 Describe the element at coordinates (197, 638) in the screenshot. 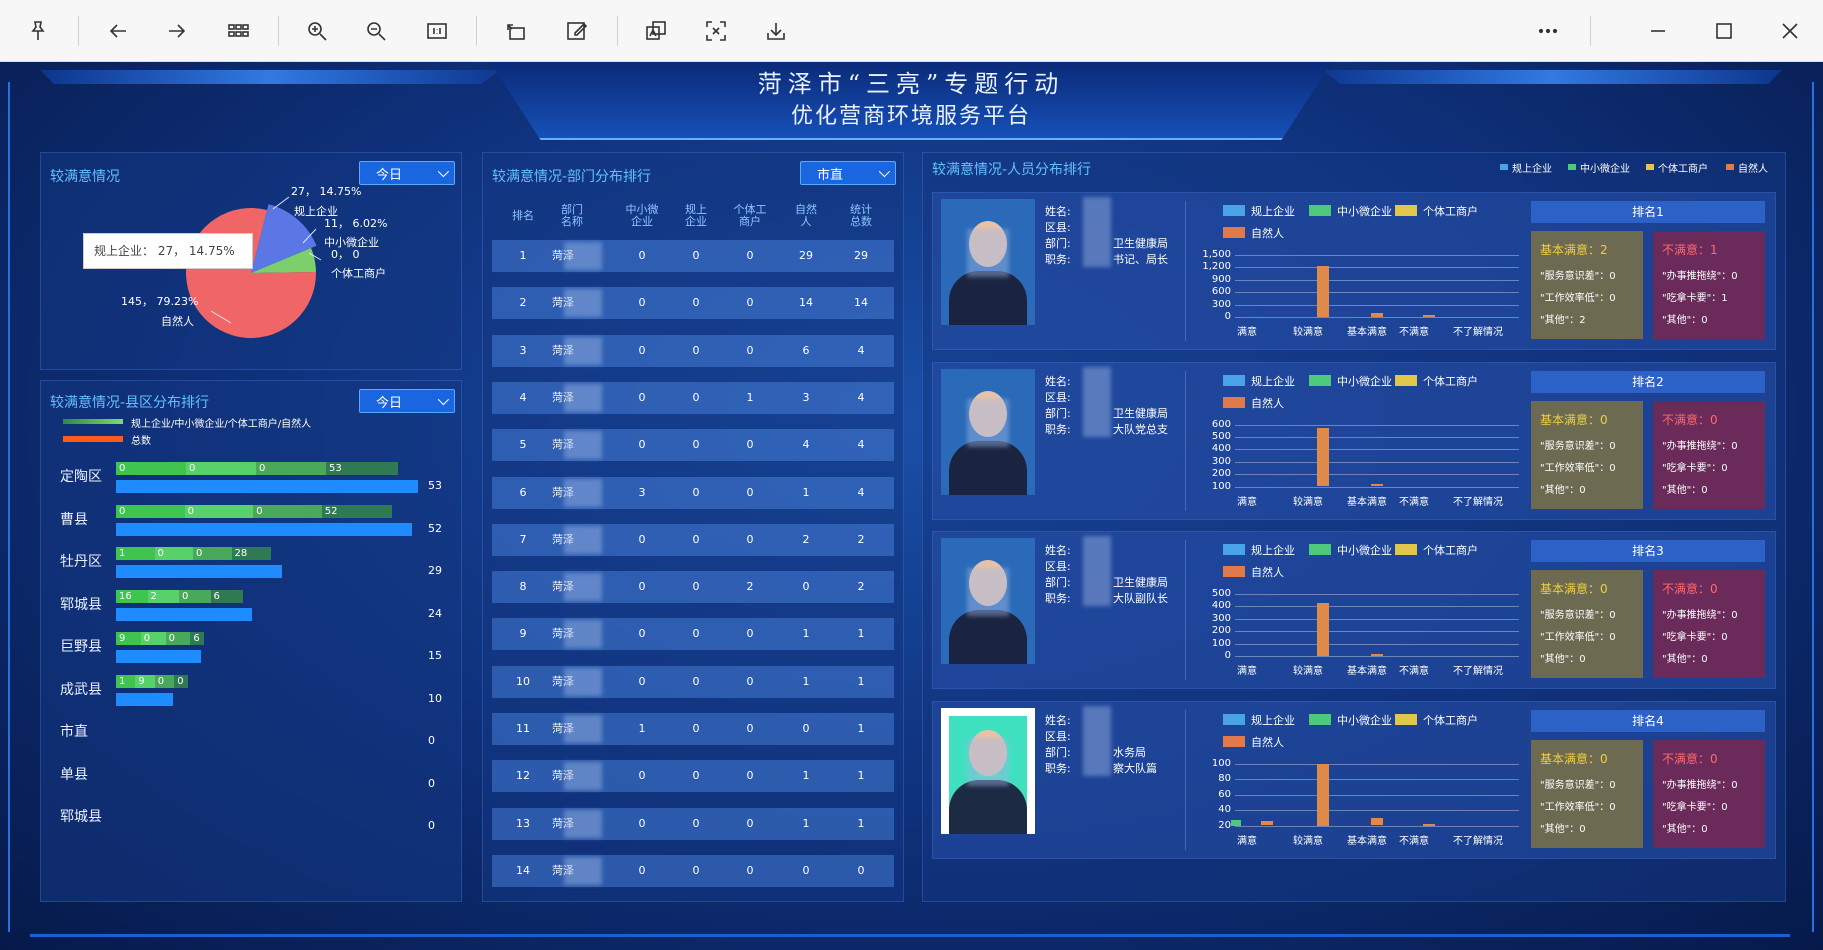

I see `county-segment: 6` at that location.